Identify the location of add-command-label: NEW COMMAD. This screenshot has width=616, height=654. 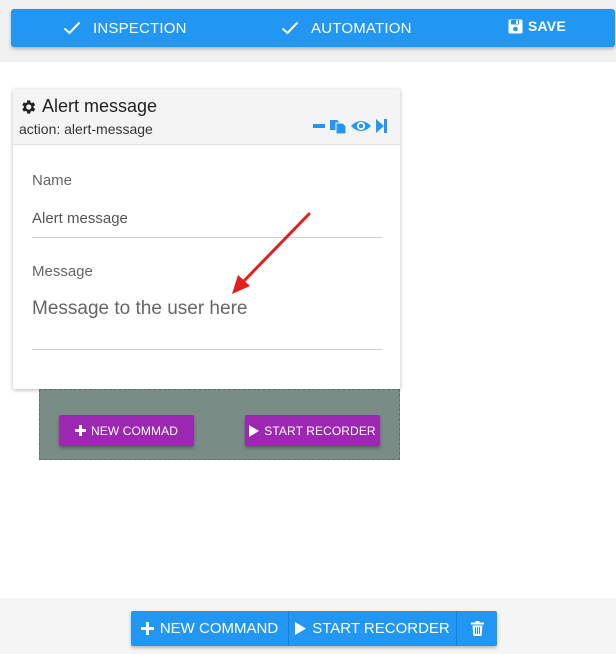
(134, 430).